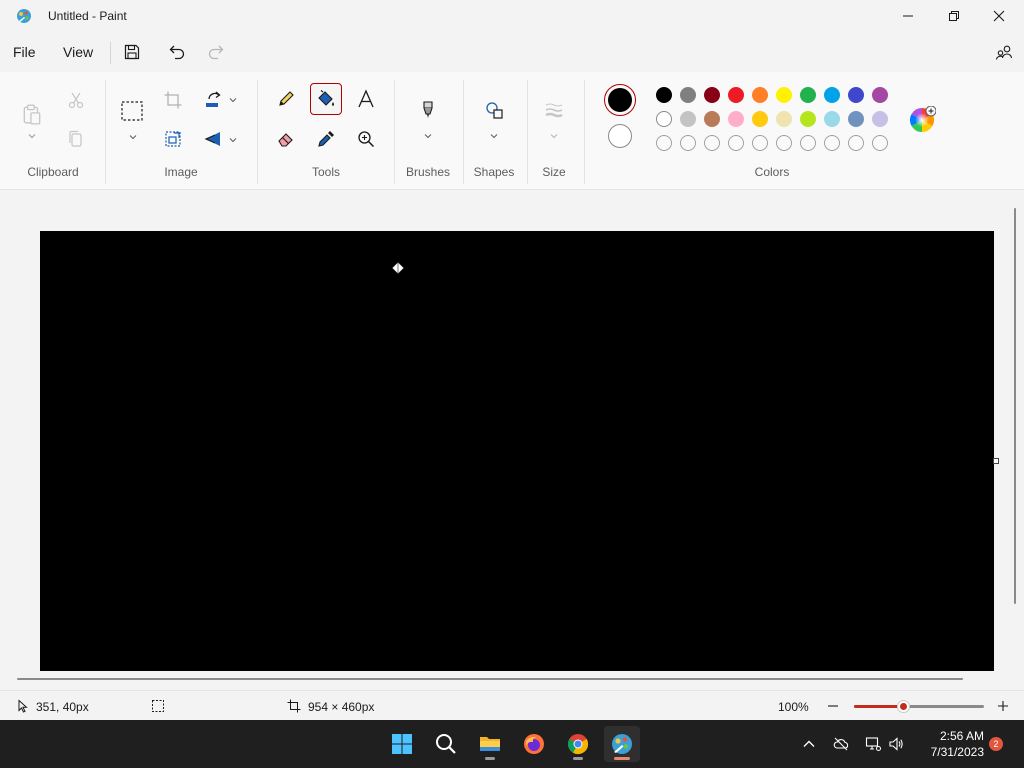 The image size is (1024, 768). I want to click on magnifier-button, so click(366, 139).